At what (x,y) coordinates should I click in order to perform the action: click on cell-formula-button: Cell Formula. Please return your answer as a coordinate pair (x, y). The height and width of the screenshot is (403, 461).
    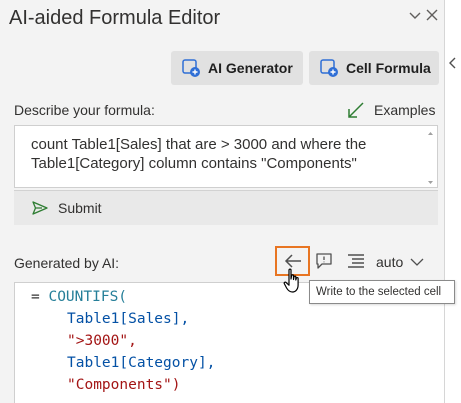
    Looking at the image, I should click on (374, 68).